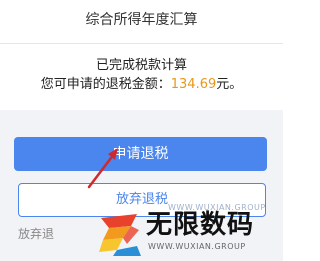  What do you see at coordinates (141, 22) in the screenshot?
I see `page-title: 综合所得年度汇算` at bounding box center [141, 22].